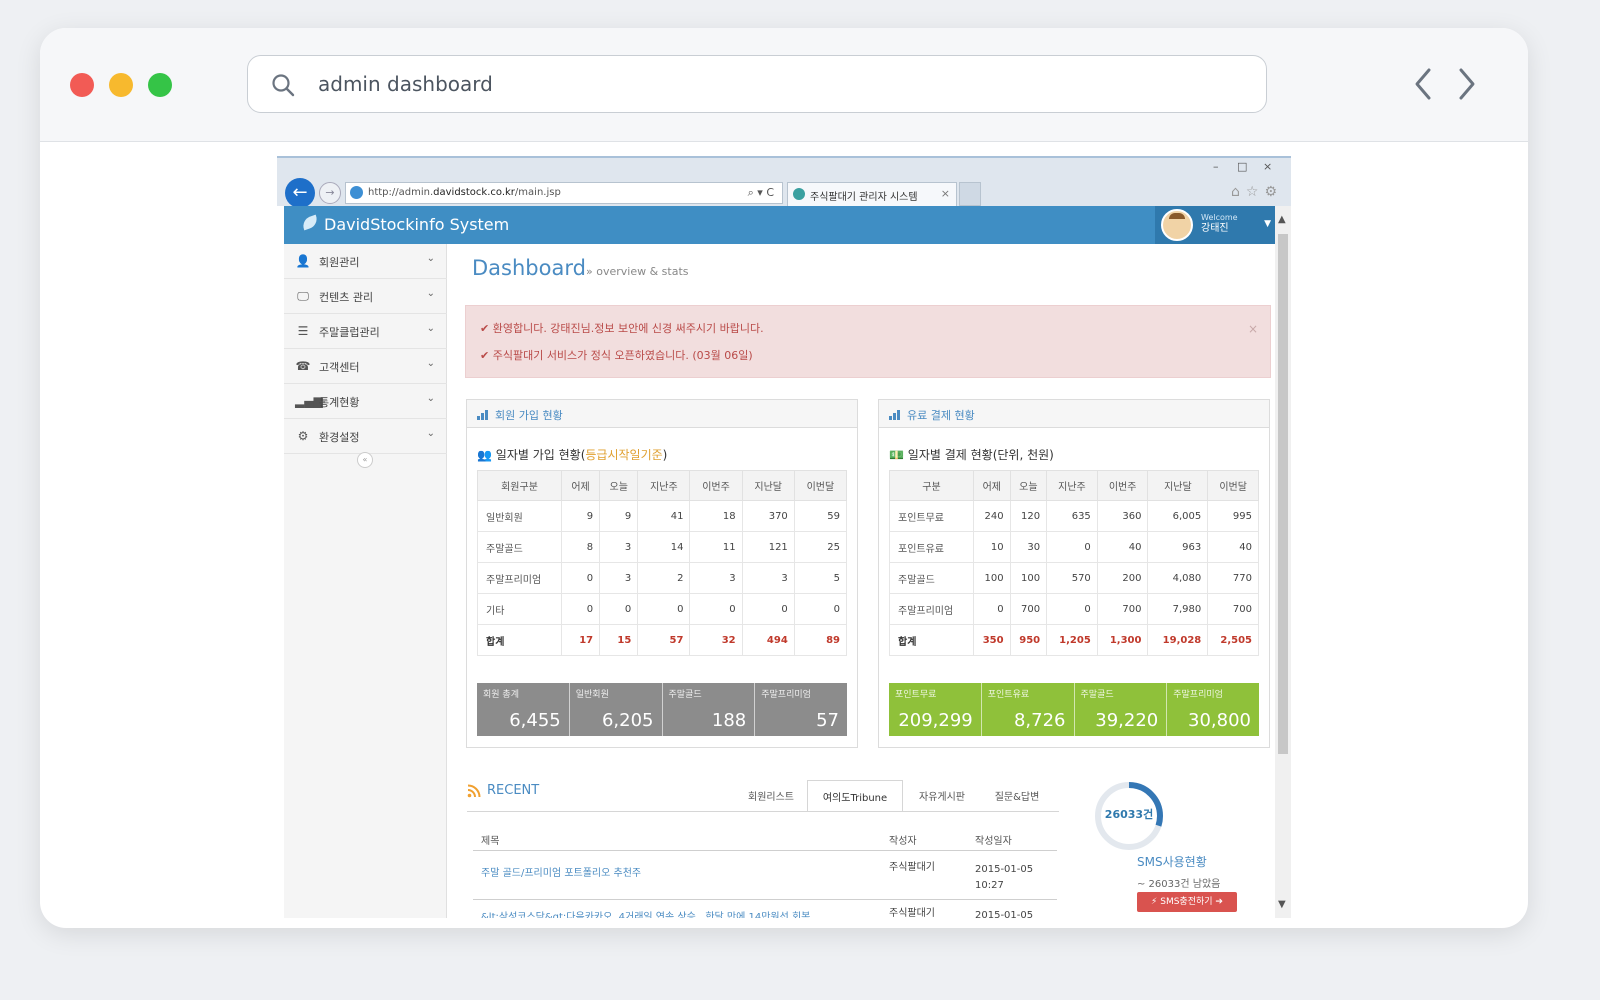 Image resolution: width=1600 pixels, height=1000 pixels. I want to click on table-cell: 360, so click(1122, 516).